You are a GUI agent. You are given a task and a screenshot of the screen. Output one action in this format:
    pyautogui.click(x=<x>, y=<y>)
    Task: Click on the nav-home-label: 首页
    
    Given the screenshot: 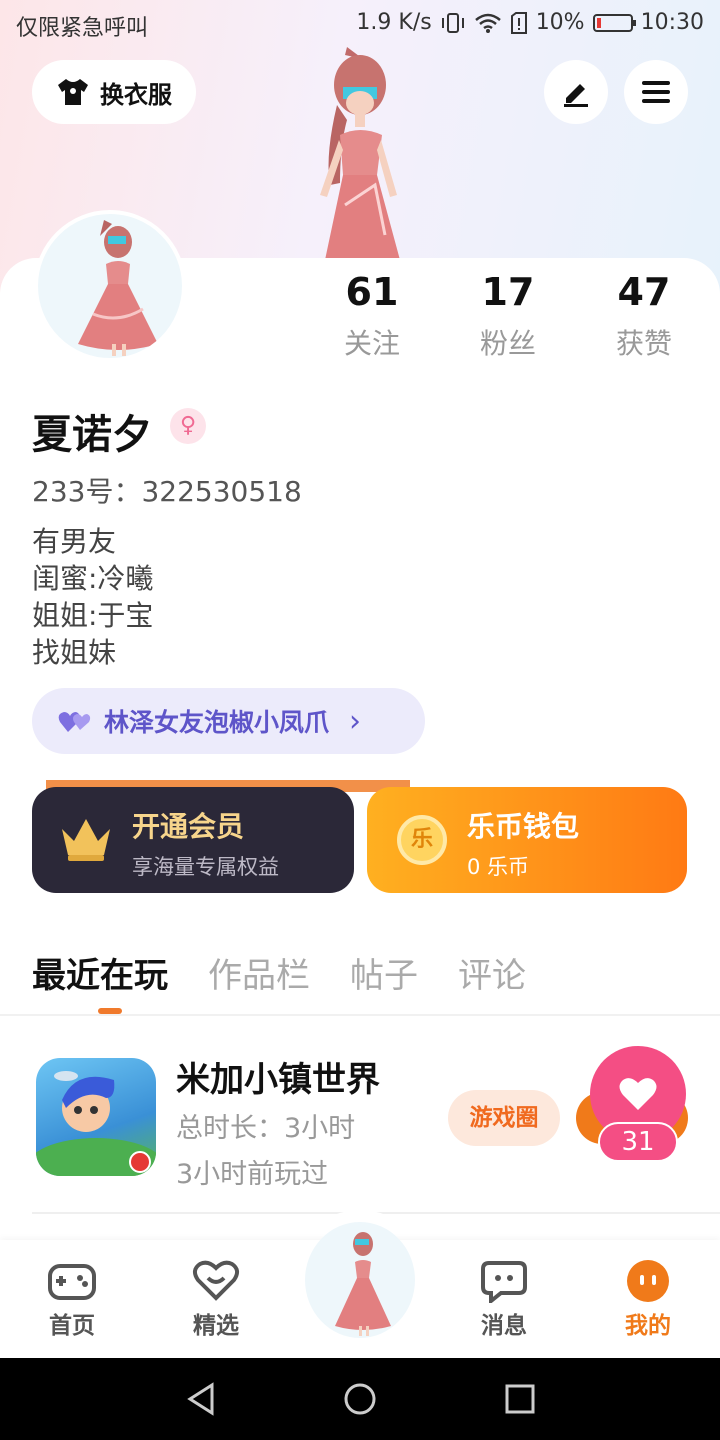 What is the action you would take?
    pyautogui.click(x=72, y=1326)
    